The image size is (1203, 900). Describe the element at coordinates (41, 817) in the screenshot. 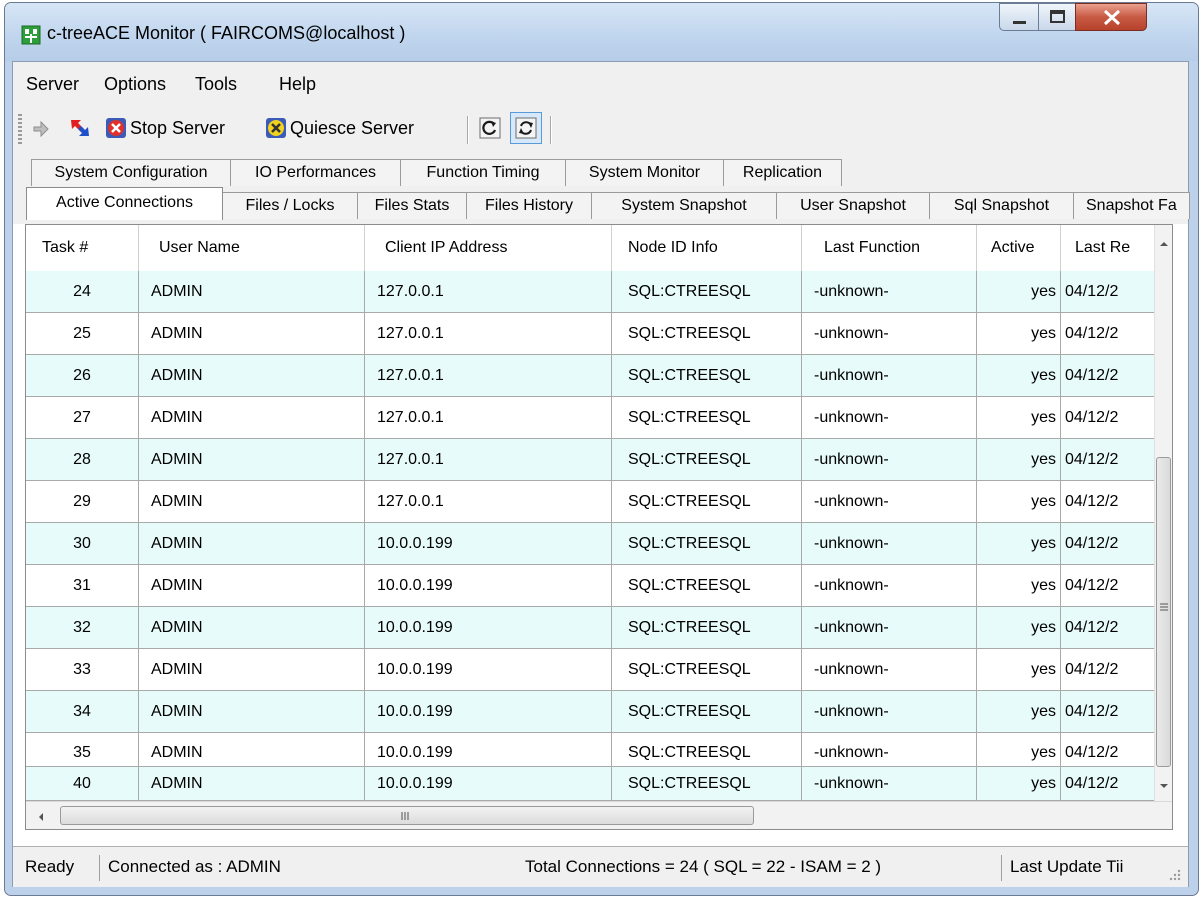

I see `scroll-left-arrow-icon` at that location.